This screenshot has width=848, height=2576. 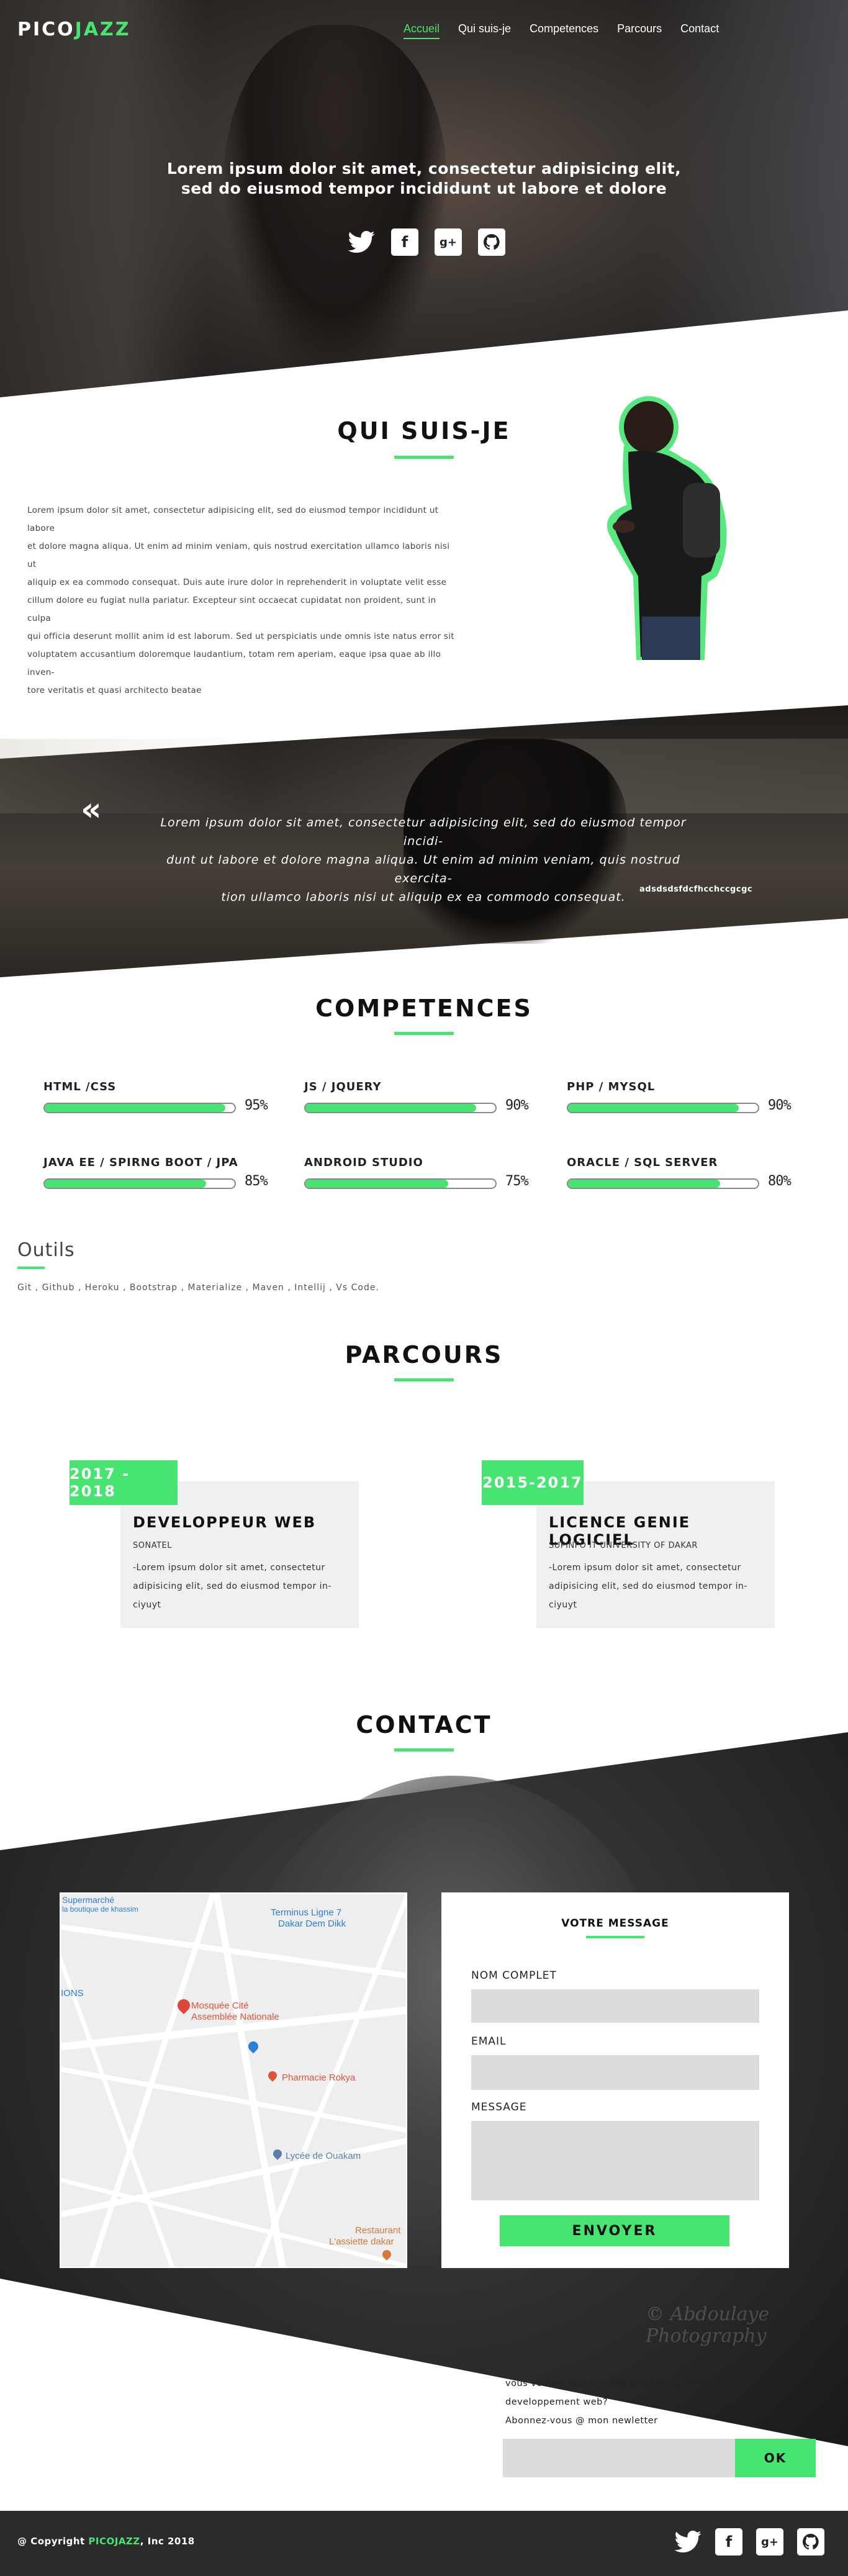 I want to click on section-underline-parcours, so click(x=424, y=1379).